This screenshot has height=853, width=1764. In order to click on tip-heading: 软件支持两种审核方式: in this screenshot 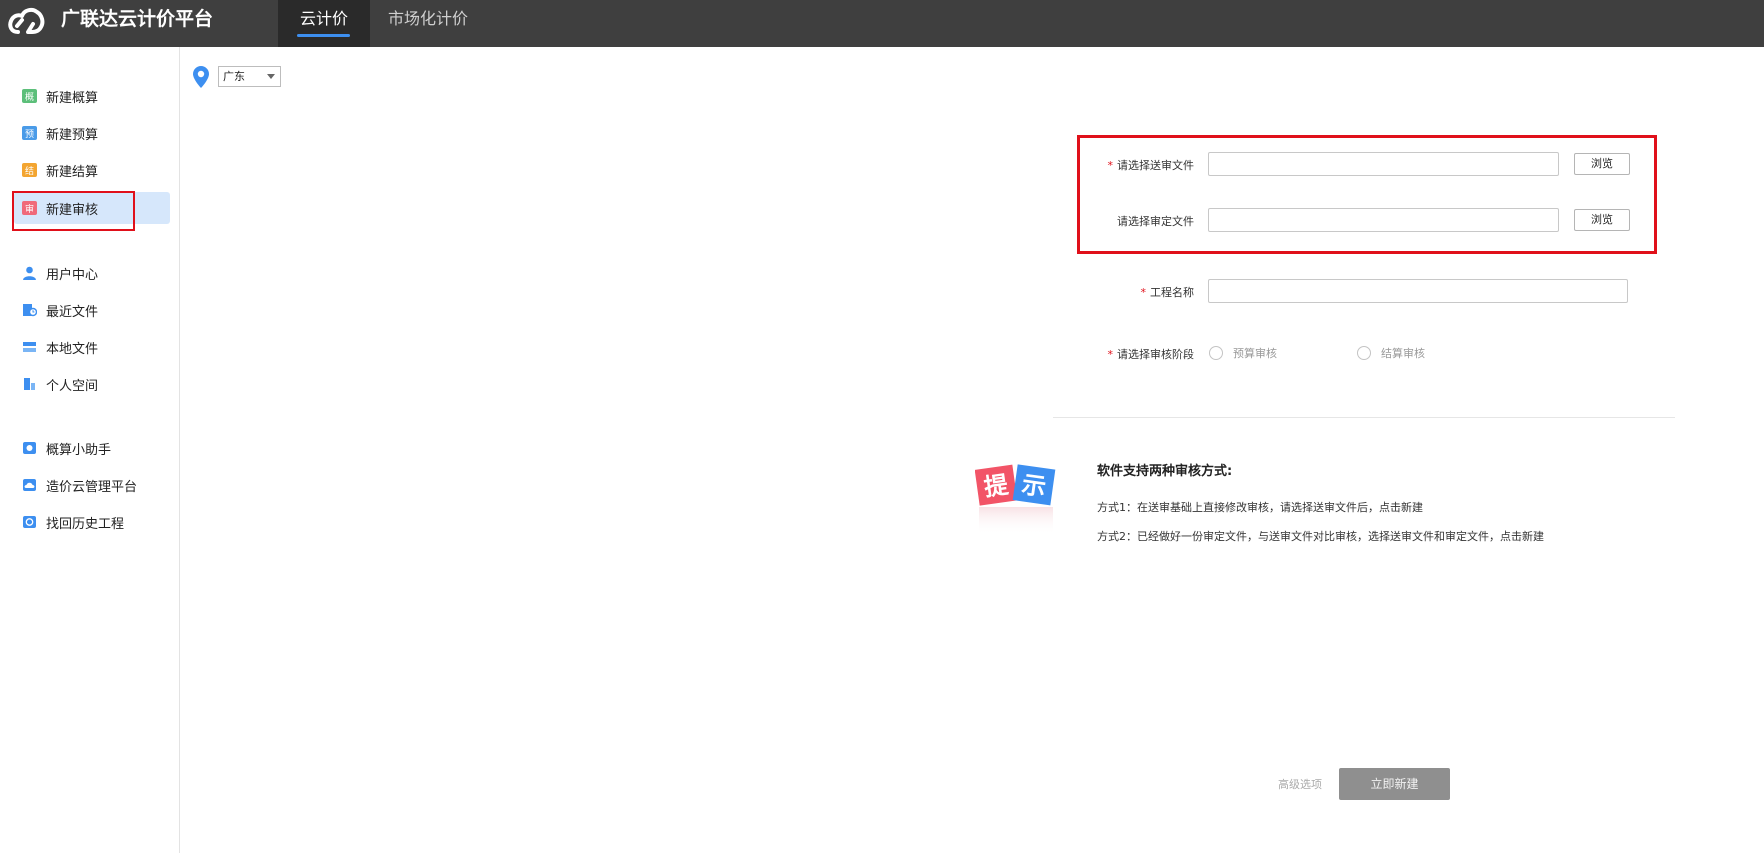, I will do `click(1165, 471)`.